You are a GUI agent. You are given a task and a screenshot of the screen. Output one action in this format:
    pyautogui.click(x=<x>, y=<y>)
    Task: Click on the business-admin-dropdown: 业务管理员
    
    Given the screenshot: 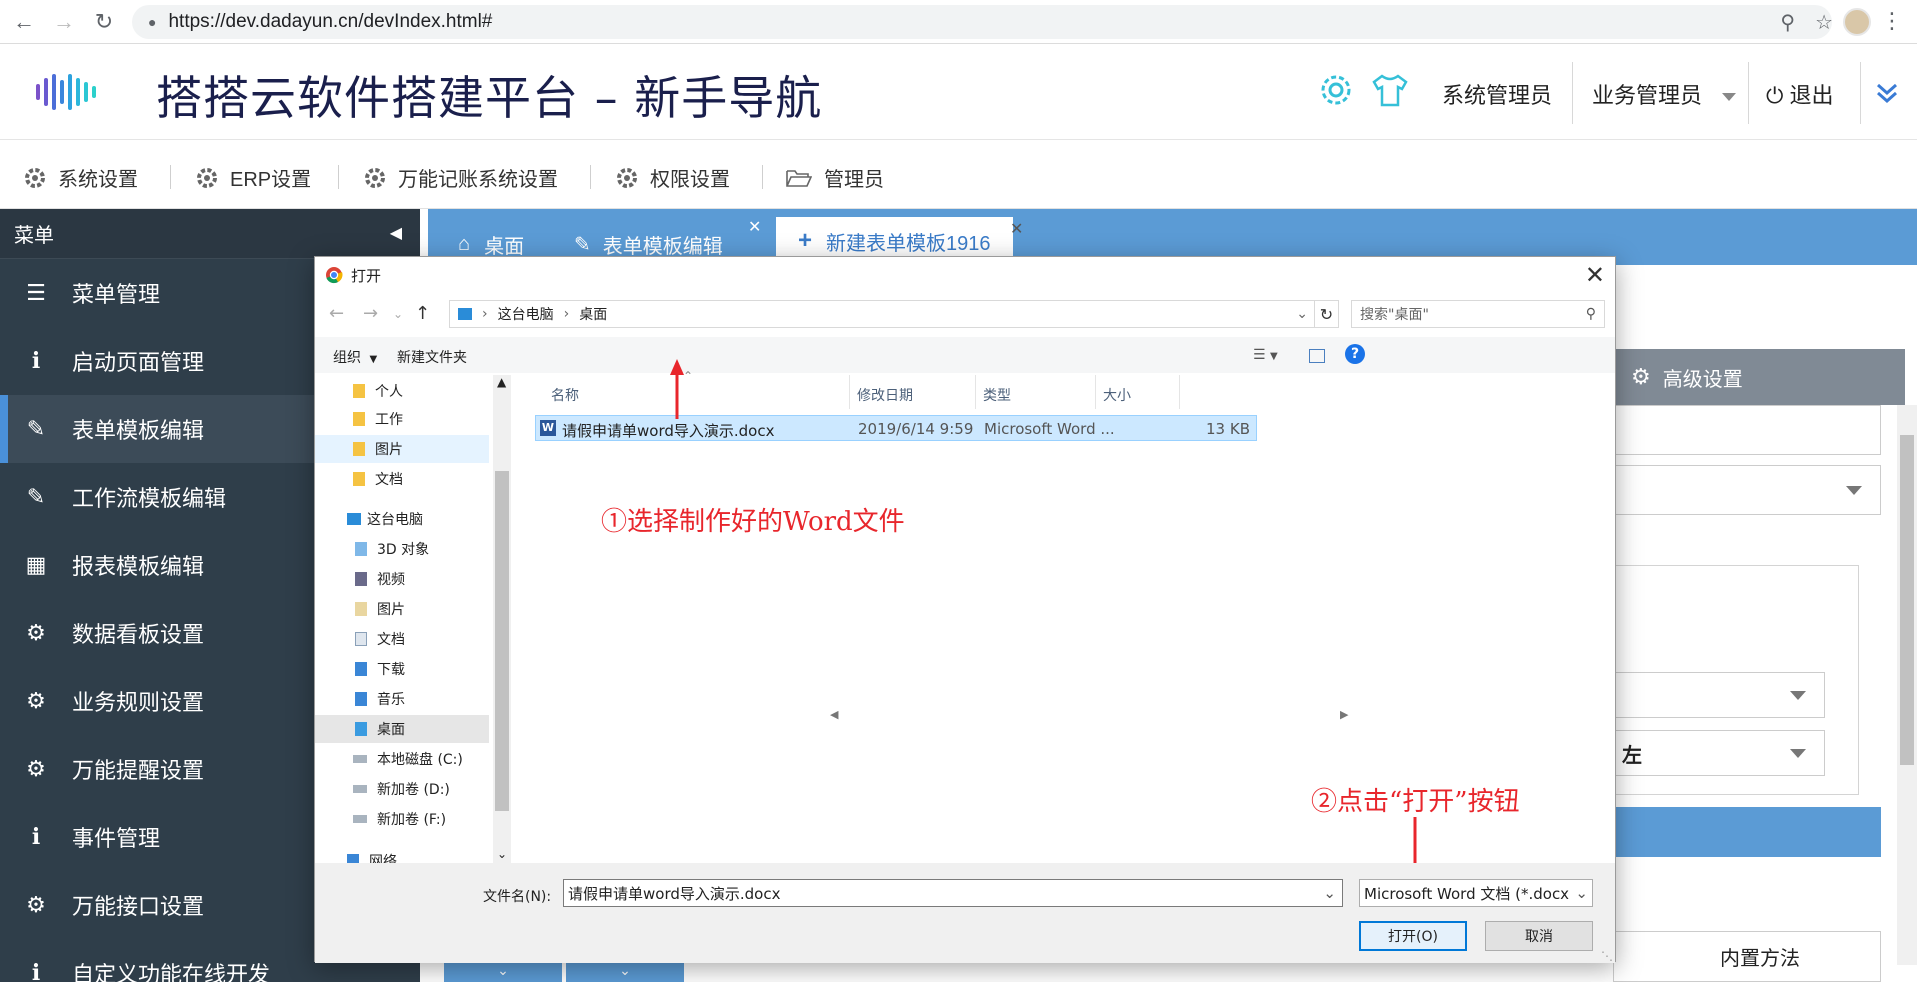 What is the action you would take?
    pyautogui.click(x=1664, y=94)
    